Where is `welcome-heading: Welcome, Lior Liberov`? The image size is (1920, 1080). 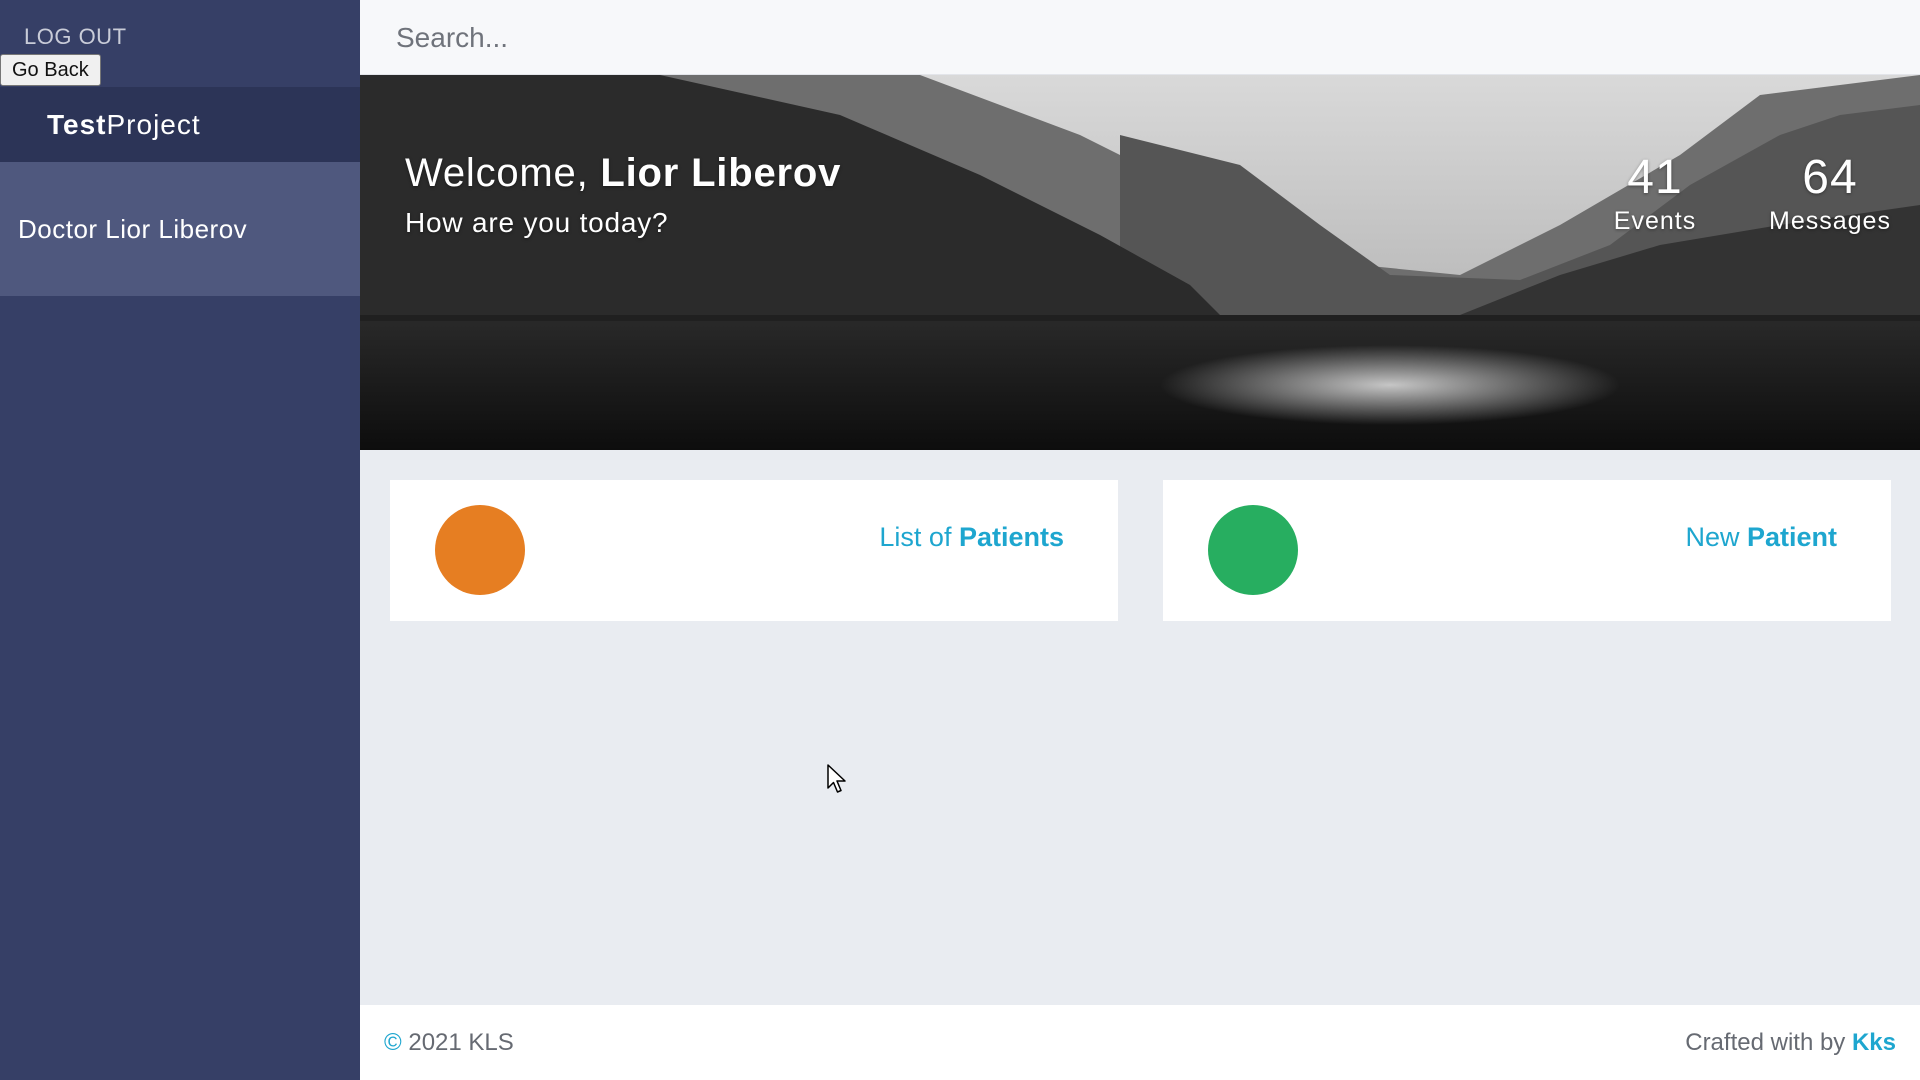
welcome-heading: Welcome, Lior Liberov is located at coordinates (623, 173).